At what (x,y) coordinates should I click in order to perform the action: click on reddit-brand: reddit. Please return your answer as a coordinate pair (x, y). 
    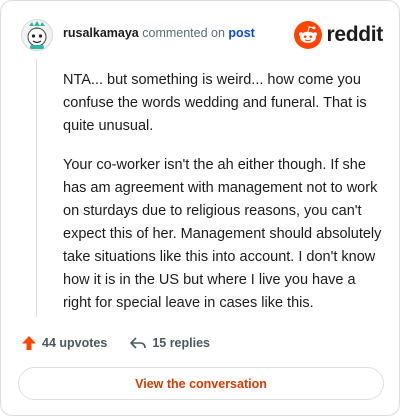
    Looking at the image, I should click on (338, 35).